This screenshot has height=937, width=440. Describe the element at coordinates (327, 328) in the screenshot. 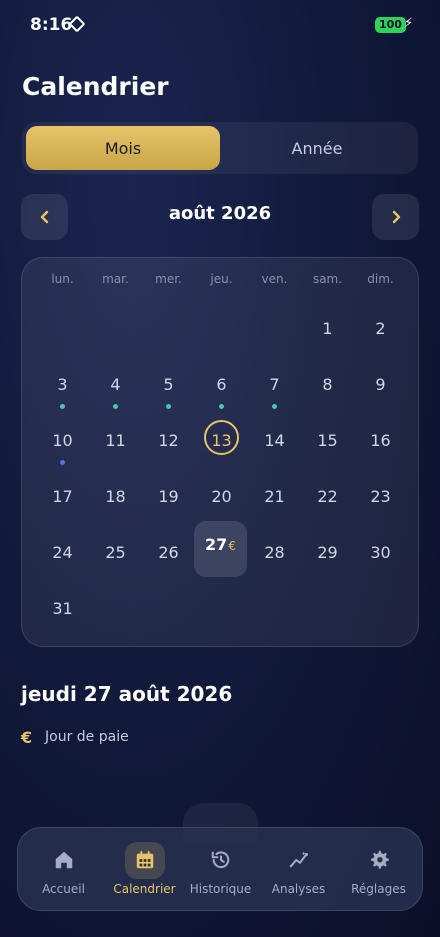

I see `day-number: 1` at that location.